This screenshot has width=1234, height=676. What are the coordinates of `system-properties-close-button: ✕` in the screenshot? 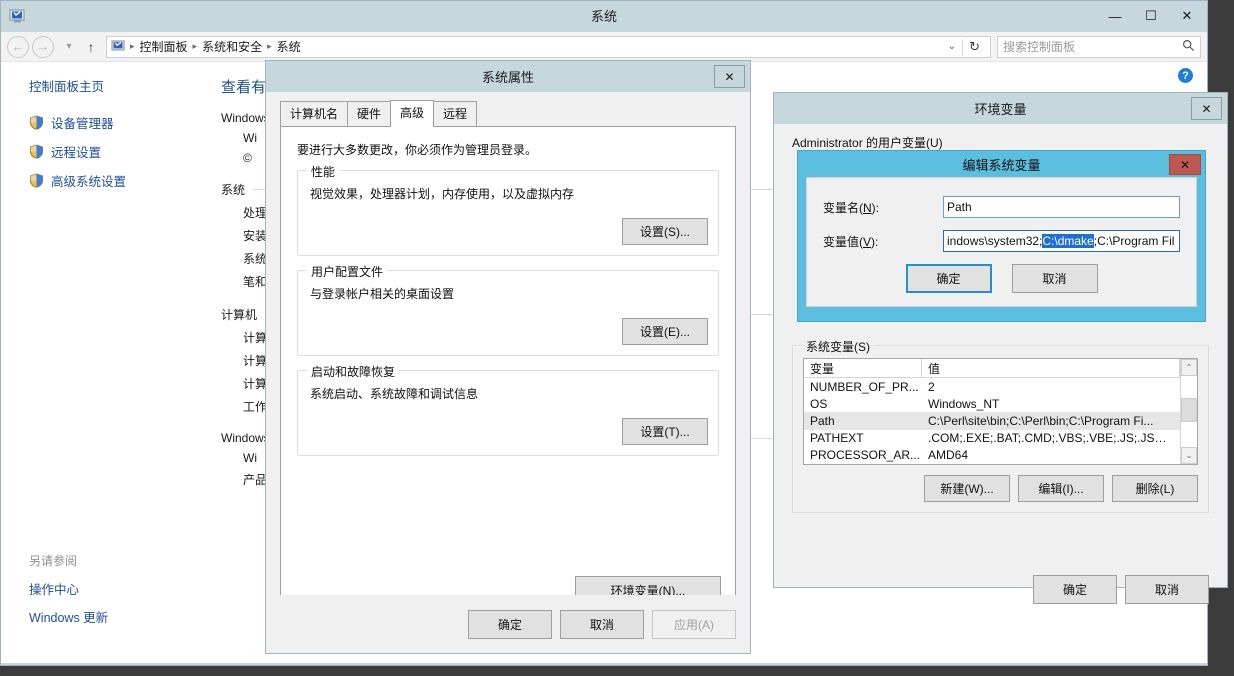 It's located at (729, 76).